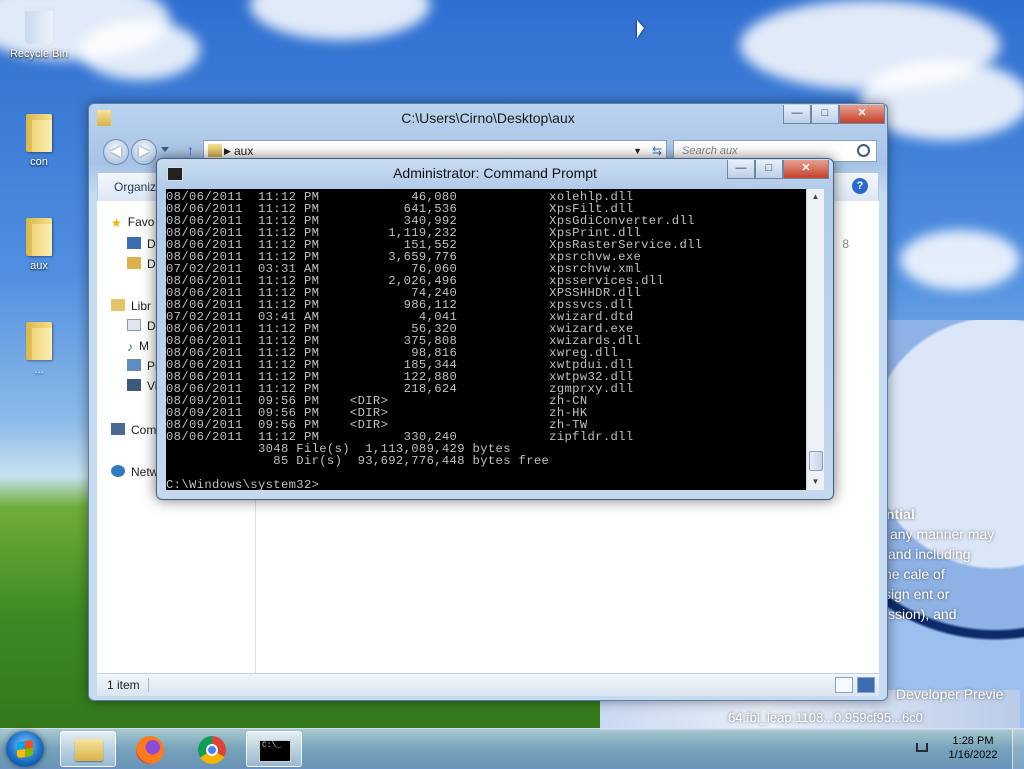  I want to click on start-button, so click(25, 749).